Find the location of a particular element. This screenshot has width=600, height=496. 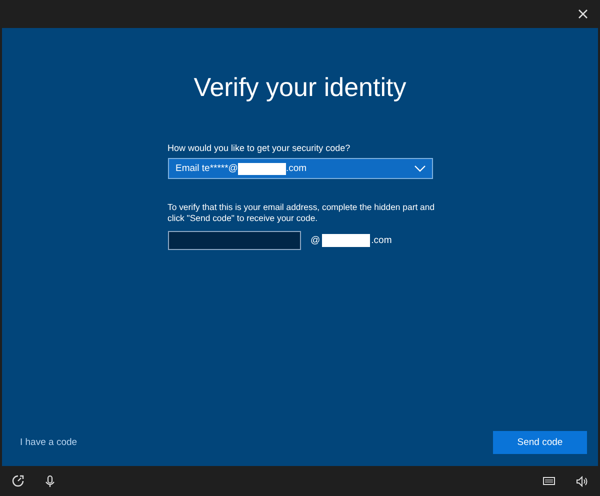

email-dropdown: Email te*****@ .com is located at coordinates (300, 168).